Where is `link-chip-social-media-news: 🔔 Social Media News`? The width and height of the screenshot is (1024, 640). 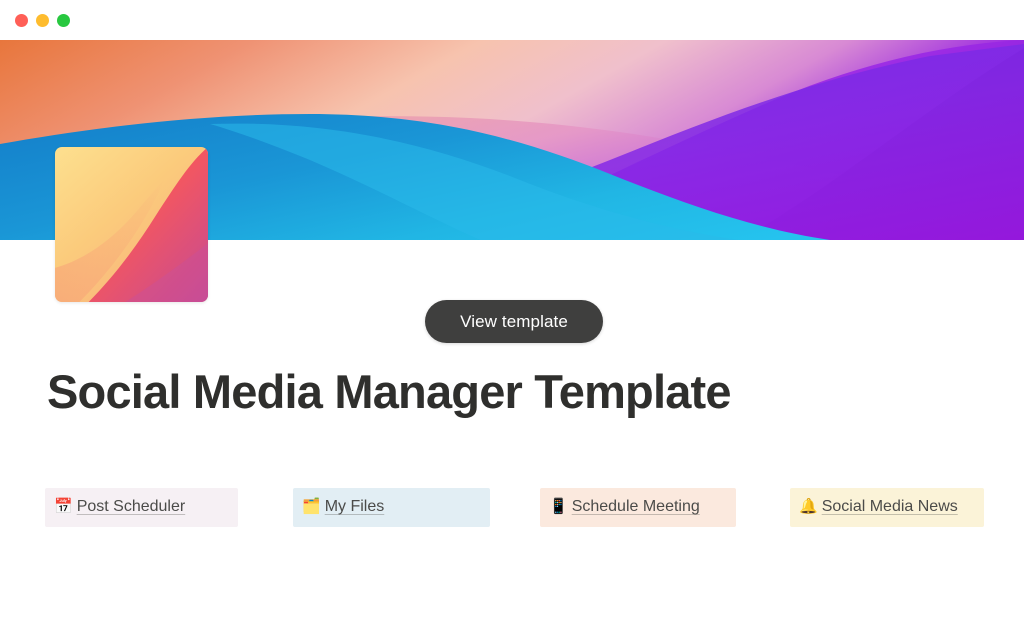
link-chip-social-media-news: 🔔 Social Media News is located at coordinates (887, 507).